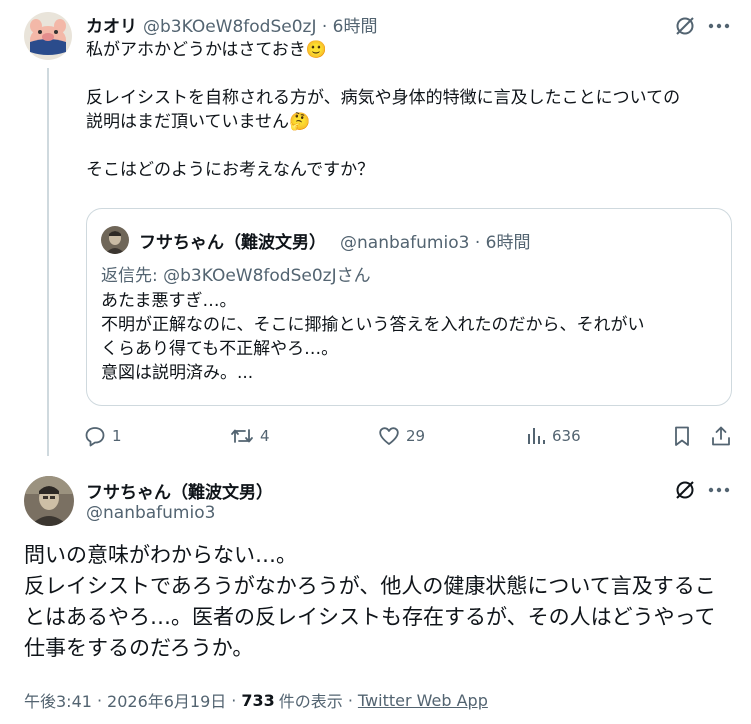 The image size is (751, 724). I want to click on post-date: 2026年6月19日, so click(166, 700).